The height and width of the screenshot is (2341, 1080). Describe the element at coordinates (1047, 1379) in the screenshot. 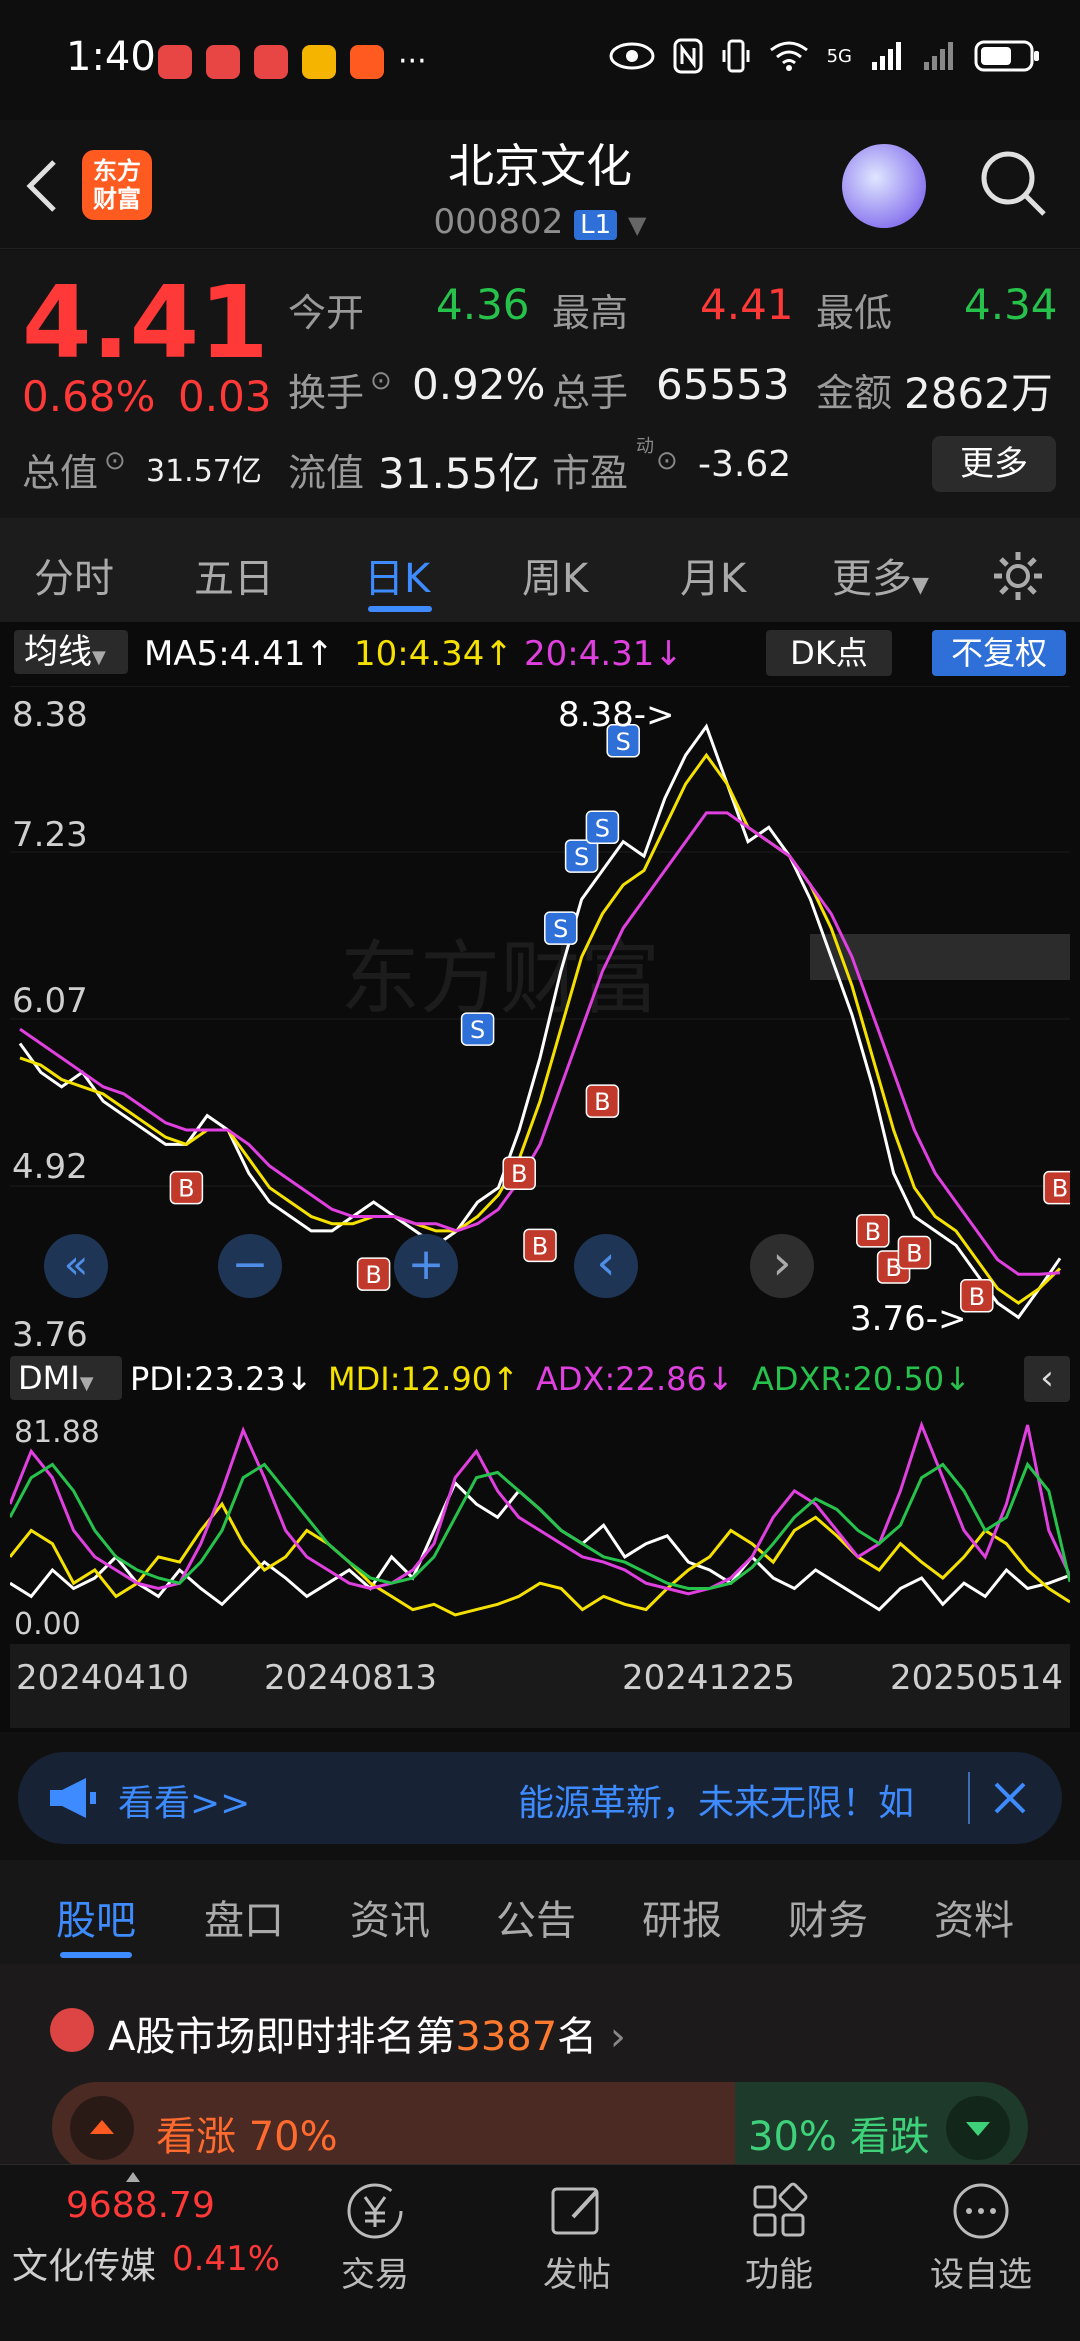

I see `collapse-indicator-button: ‹` at that location.